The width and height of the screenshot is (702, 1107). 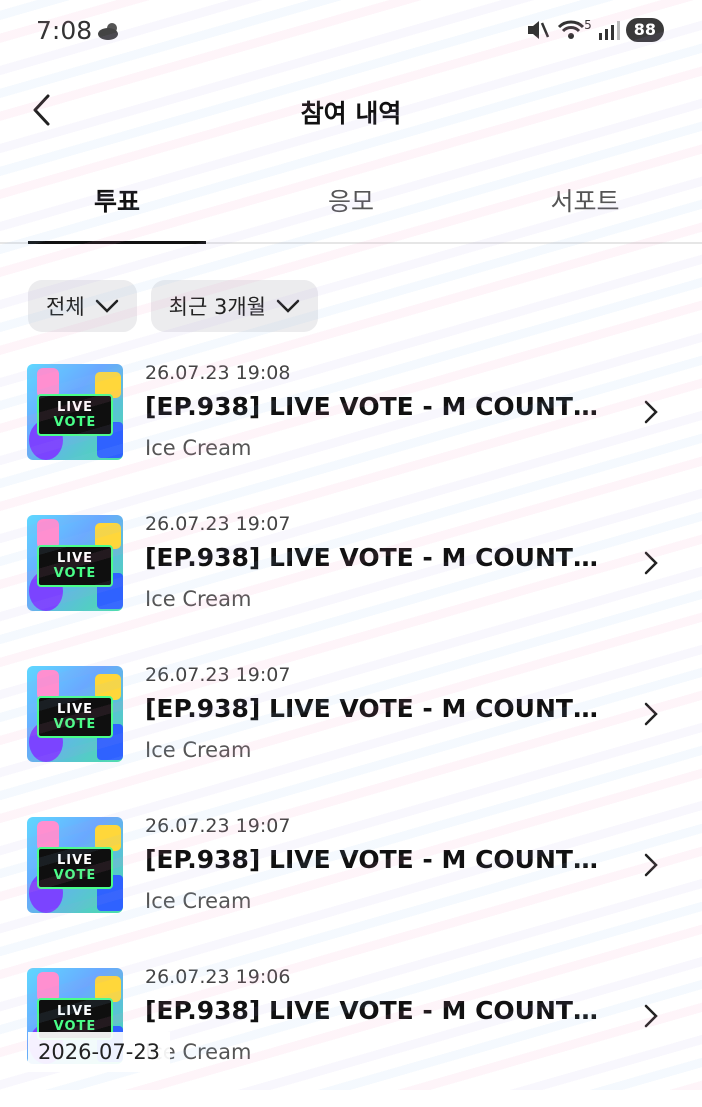 I want to click on item-date: 26.07.23 19:06, so click(x=218, y=977).